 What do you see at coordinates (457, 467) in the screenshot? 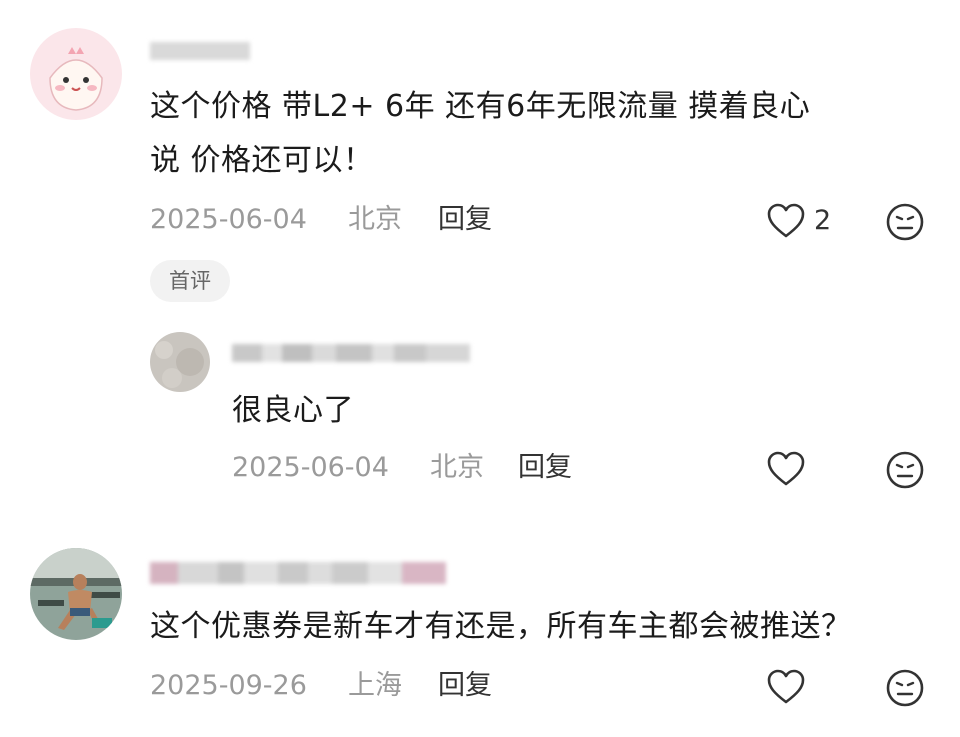
I see `reply-location: 北京` at bounding box center [457, 467].